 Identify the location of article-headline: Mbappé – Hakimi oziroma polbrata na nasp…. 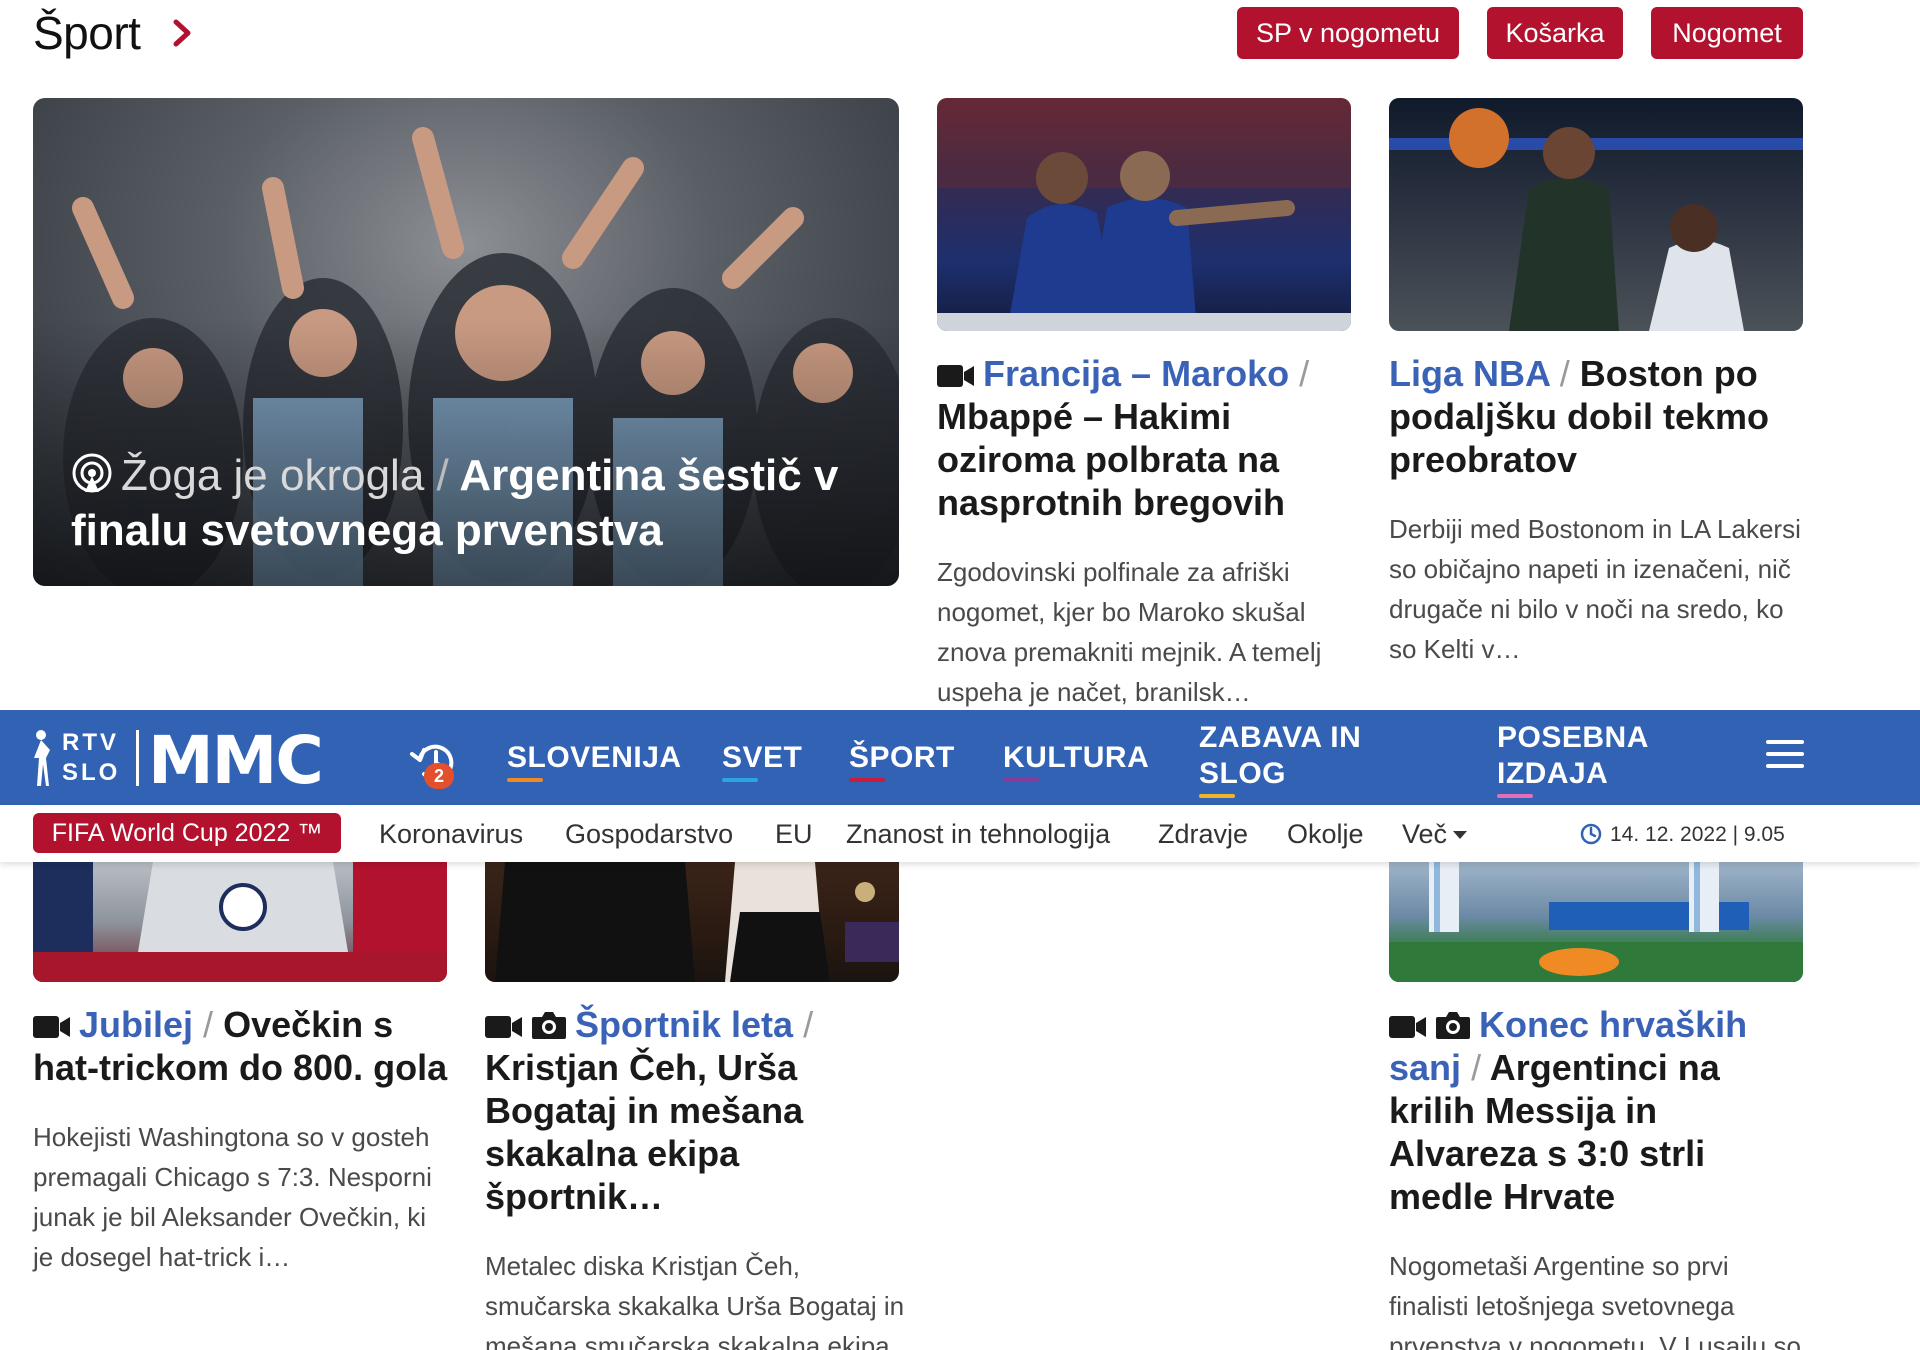
(1111, 459).